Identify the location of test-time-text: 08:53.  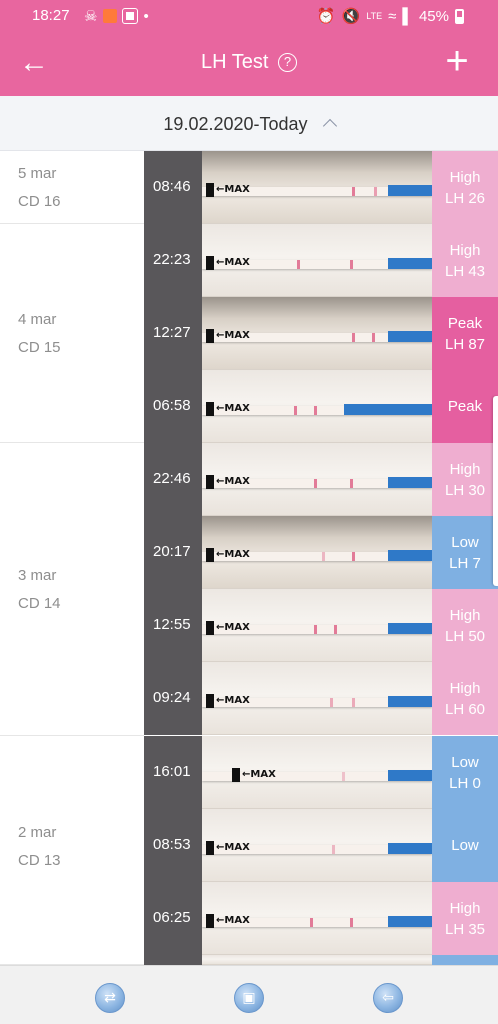
(172, 844).